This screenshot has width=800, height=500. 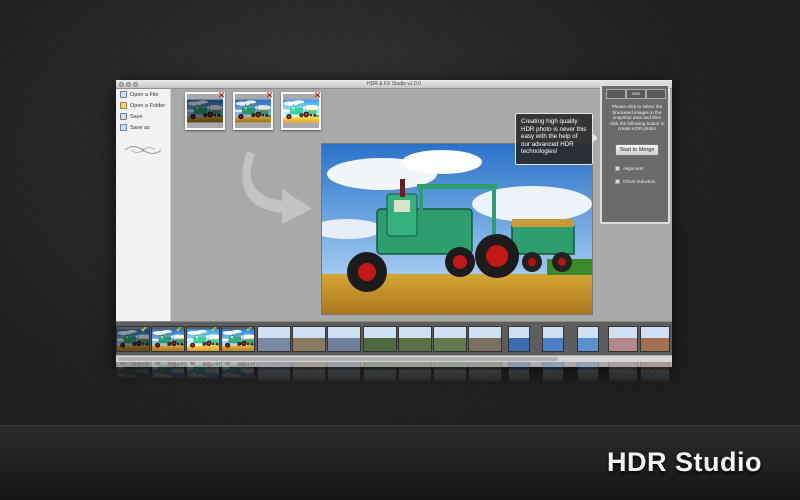 I want to click on sidebar-item-label: Open a File, so click(x=144, y=94).